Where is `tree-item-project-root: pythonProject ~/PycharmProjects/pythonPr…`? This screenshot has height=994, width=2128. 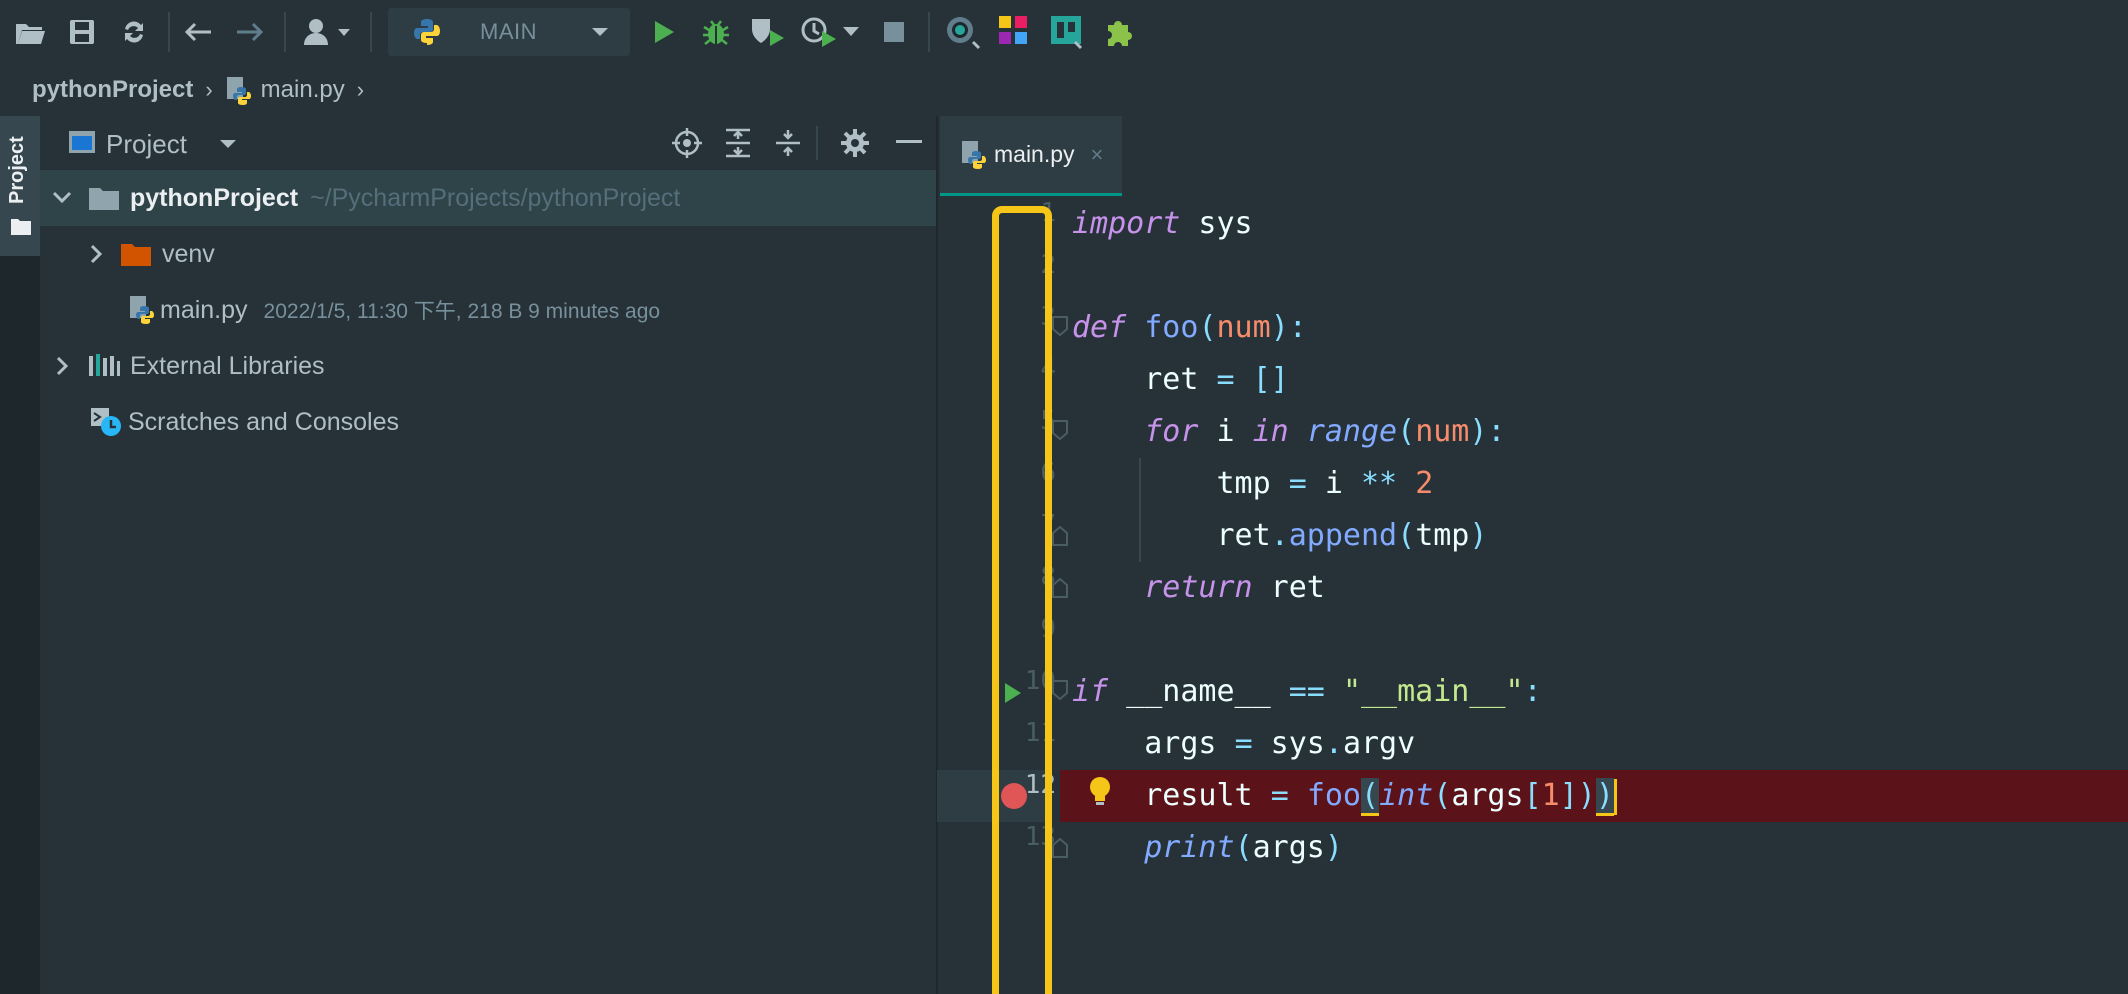 tree-item-project-root: pythonProject ~/PycharmProjects/pythonPr… is located at coordinates (488, 198).